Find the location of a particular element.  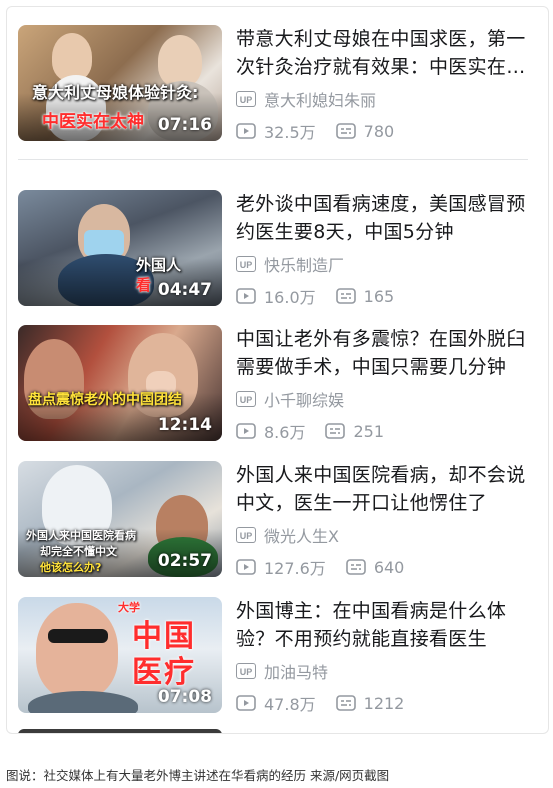

thumb-caption: 中医实在太神 is located at coordinates (93, 122).